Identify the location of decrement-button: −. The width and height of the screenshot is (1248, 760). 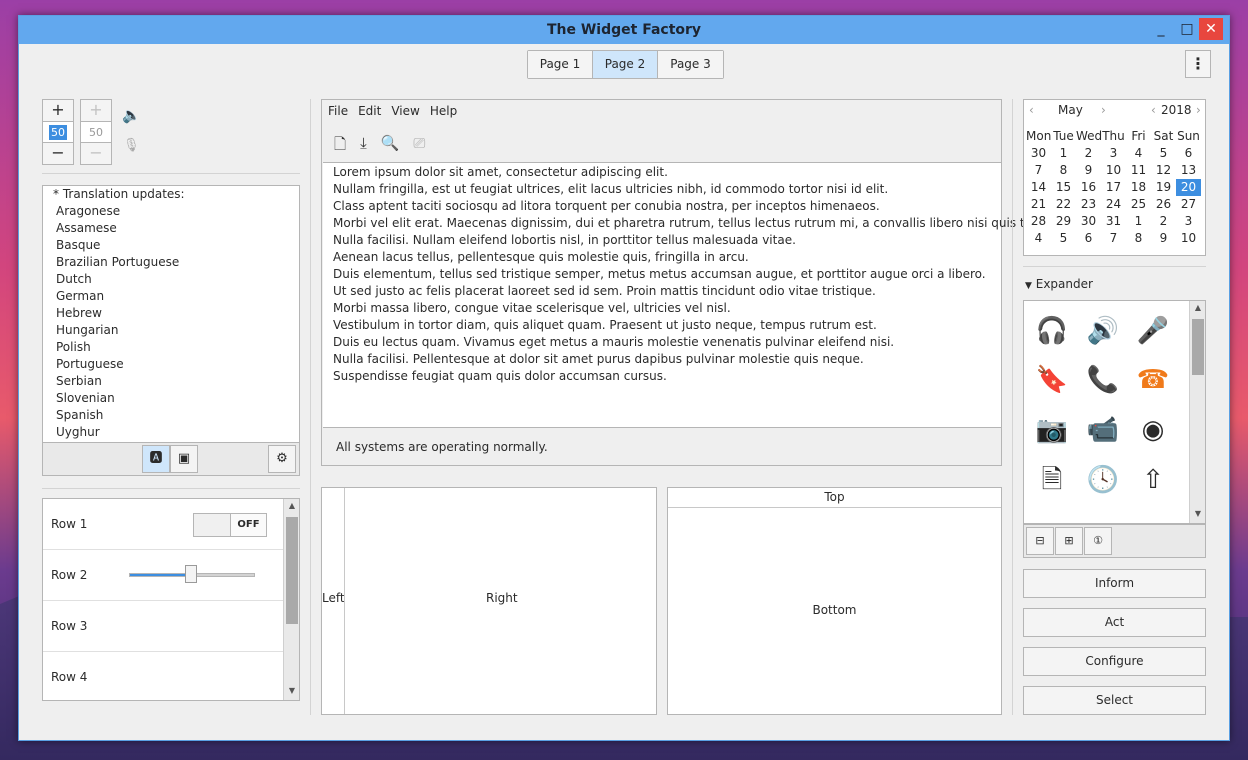
(58, 153).